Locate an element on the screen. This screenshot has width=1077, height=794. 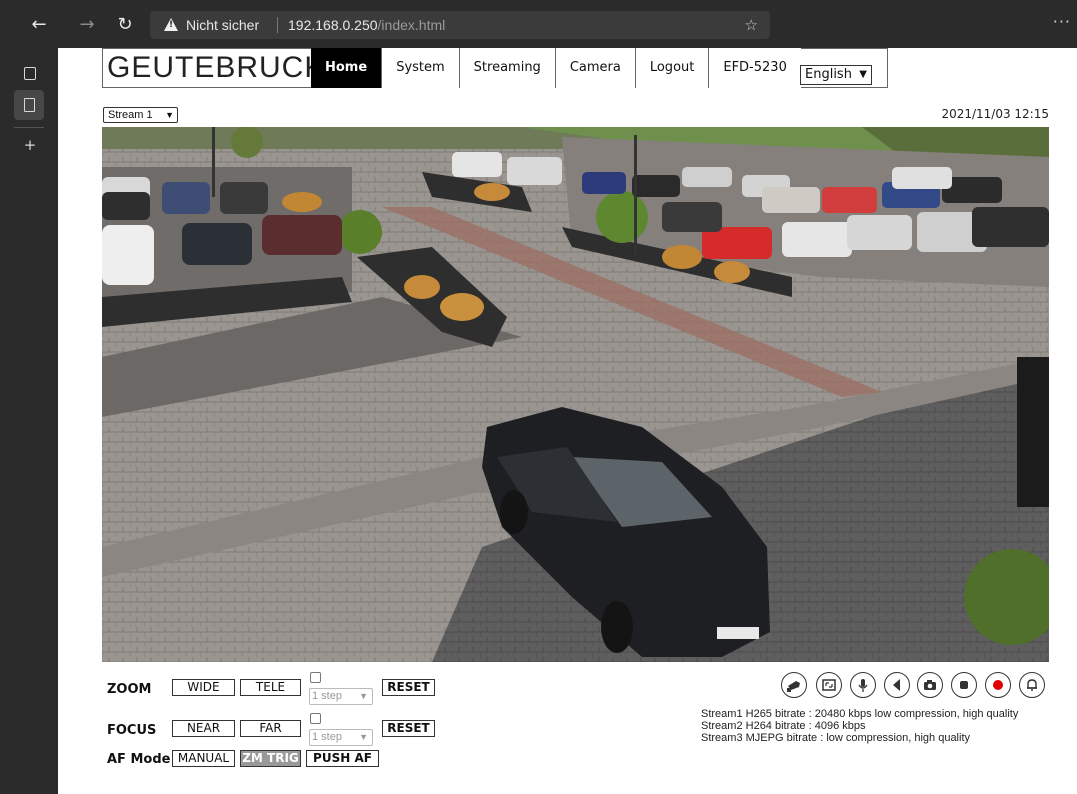
zoom-step-value: 1 step is located at coordinates (327, 696).